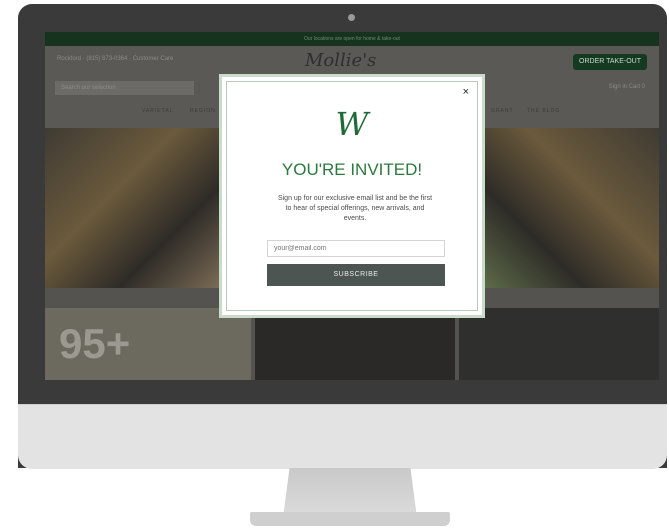 The height and width of the screenshot is (532, 669). Describe the element at coordinates (351, 17) in the screenshot. I see `webcam-dot` at that location.